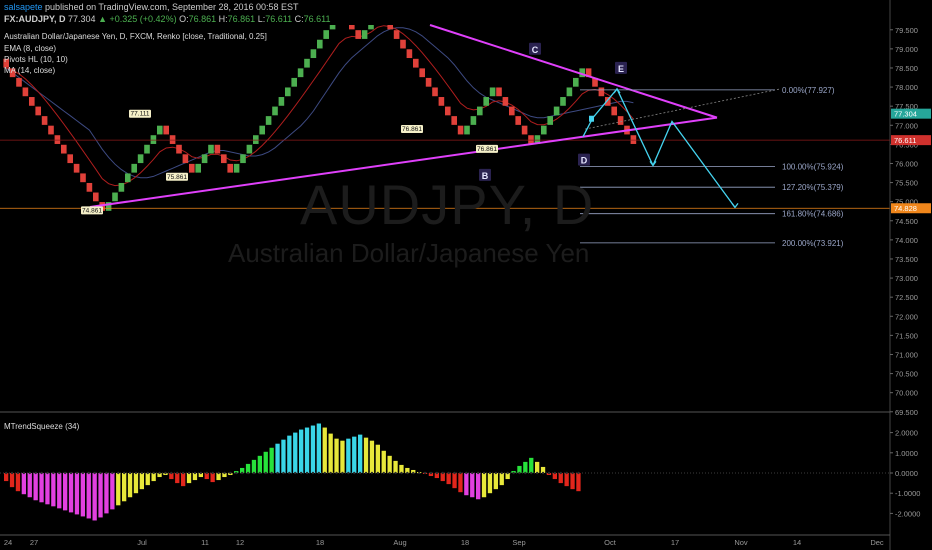  Describe the element at coordinates (202, 19) in the screenshot. I see `open-value: 76.861` at that location.